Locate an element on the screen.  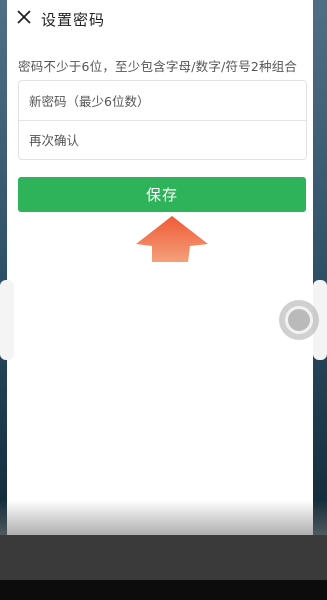
close-icon is located at coordinates (24, 17).